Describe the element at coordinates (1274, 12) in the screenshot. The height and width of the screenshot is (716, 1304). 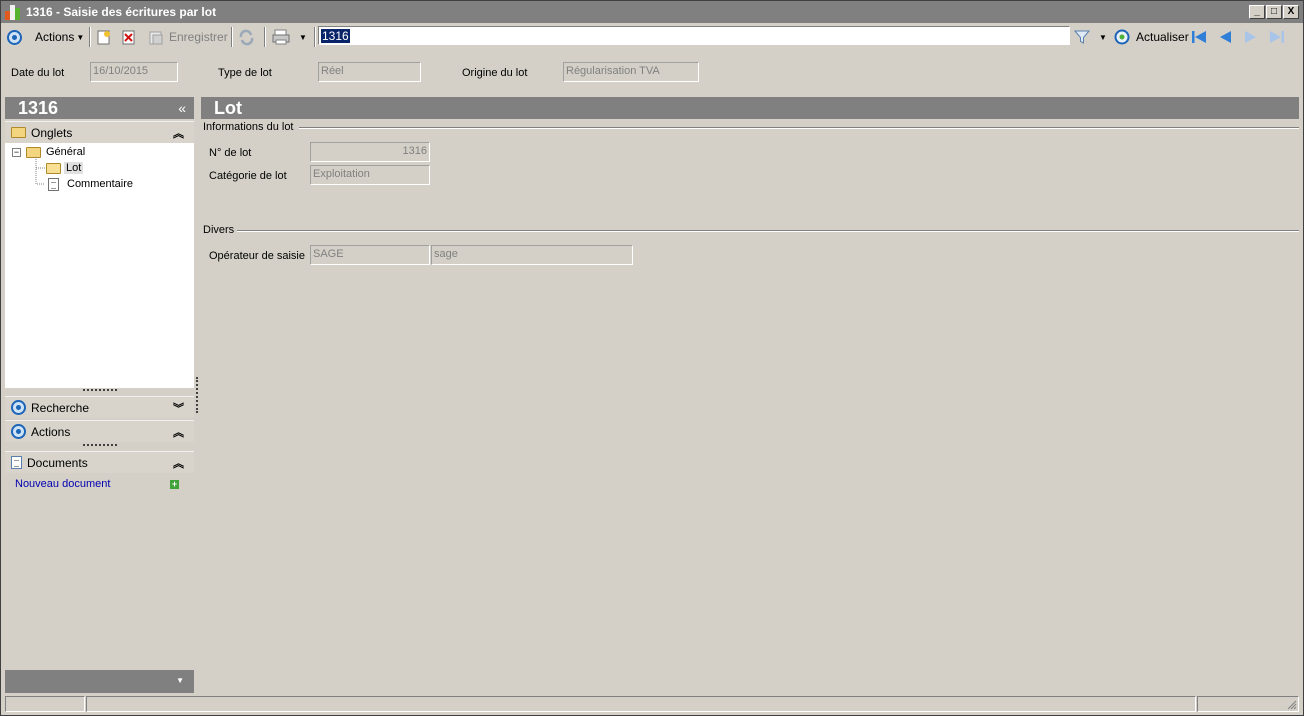
I see `maximize-button: □` at that location.